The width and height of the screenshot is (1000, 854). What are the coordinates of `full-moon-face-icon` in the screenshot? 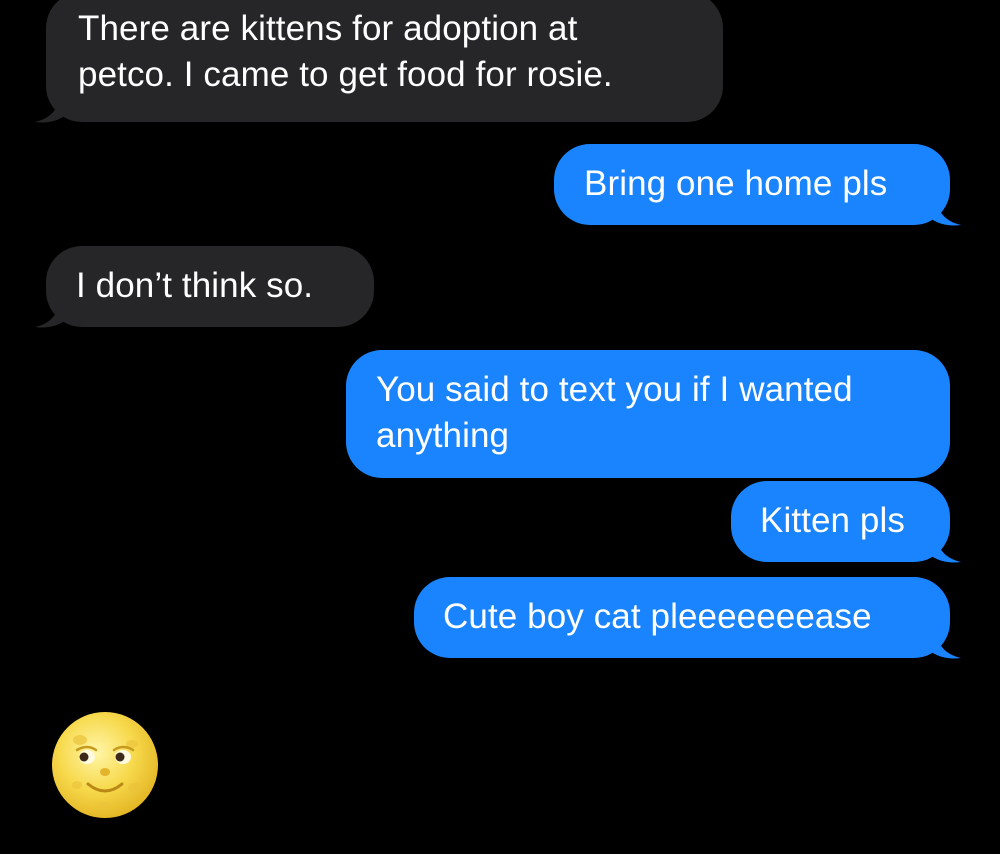 It's located at (105, 765).